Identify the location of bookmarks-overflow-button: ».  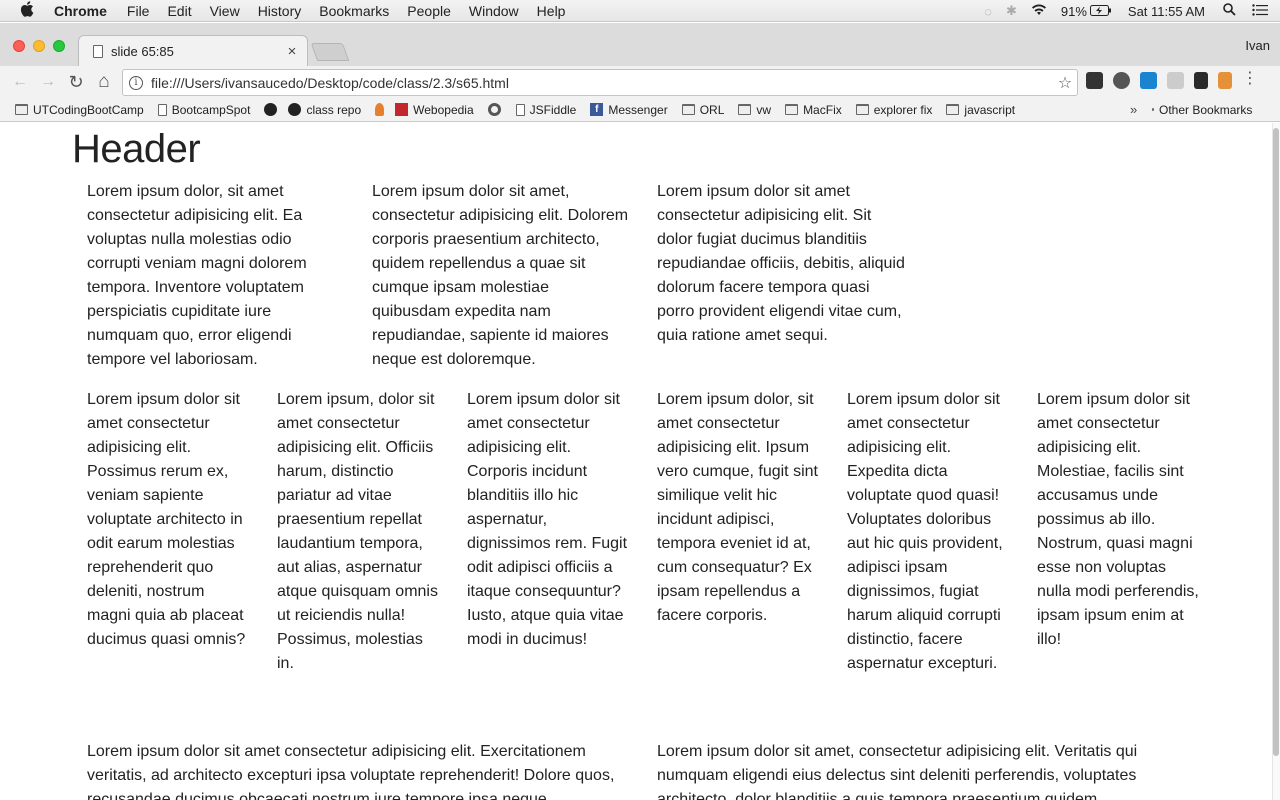
(1133, 109).